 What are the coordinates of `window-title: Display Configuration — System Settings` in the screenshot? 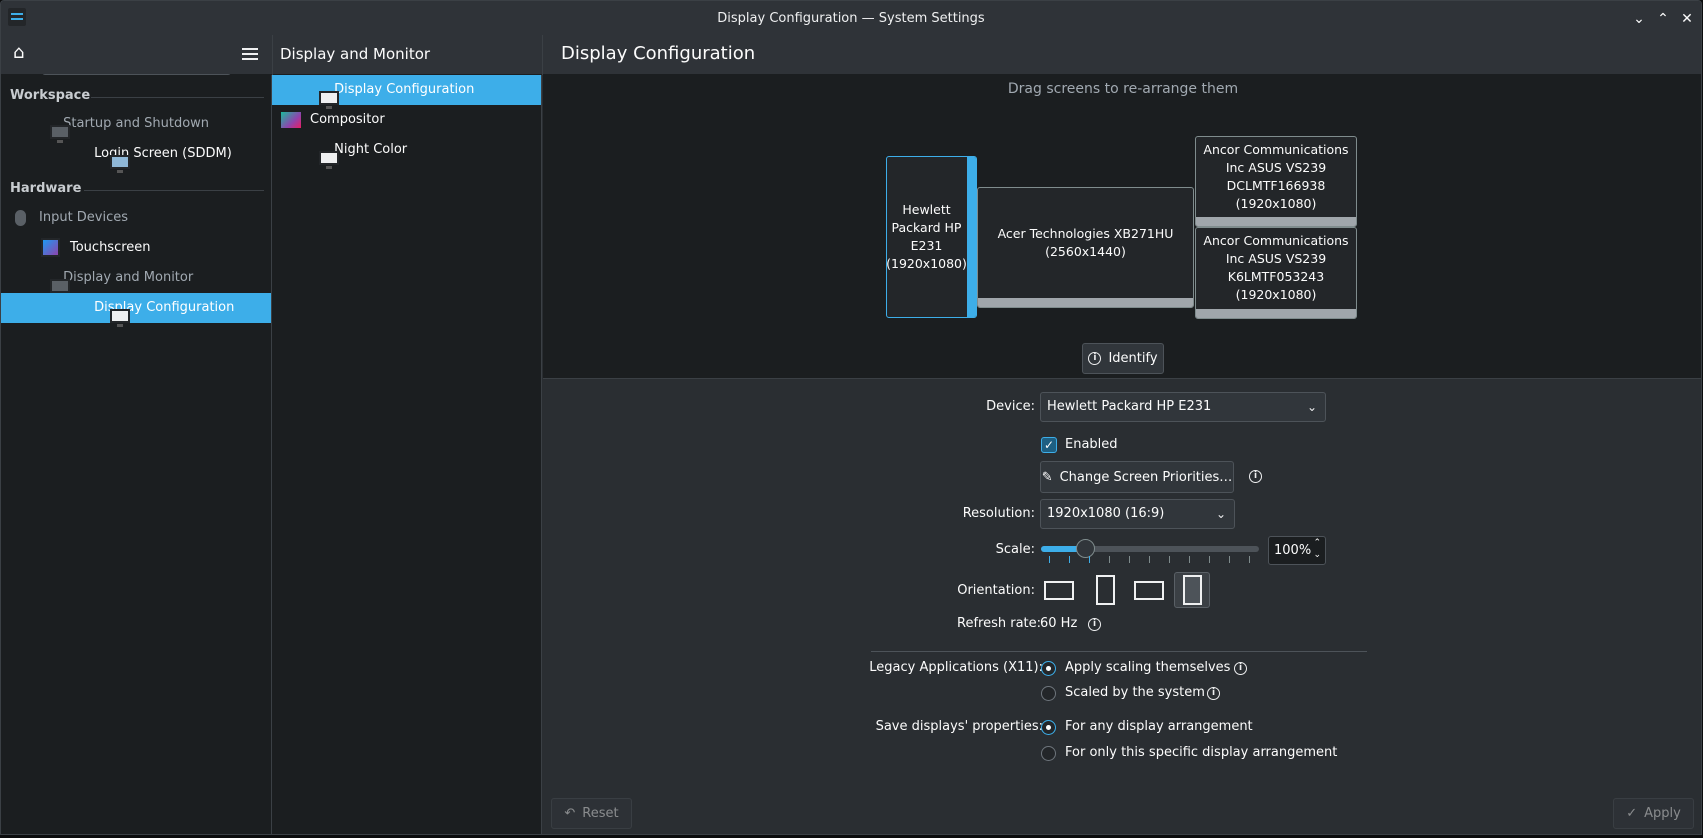 It's located at (851, 18).